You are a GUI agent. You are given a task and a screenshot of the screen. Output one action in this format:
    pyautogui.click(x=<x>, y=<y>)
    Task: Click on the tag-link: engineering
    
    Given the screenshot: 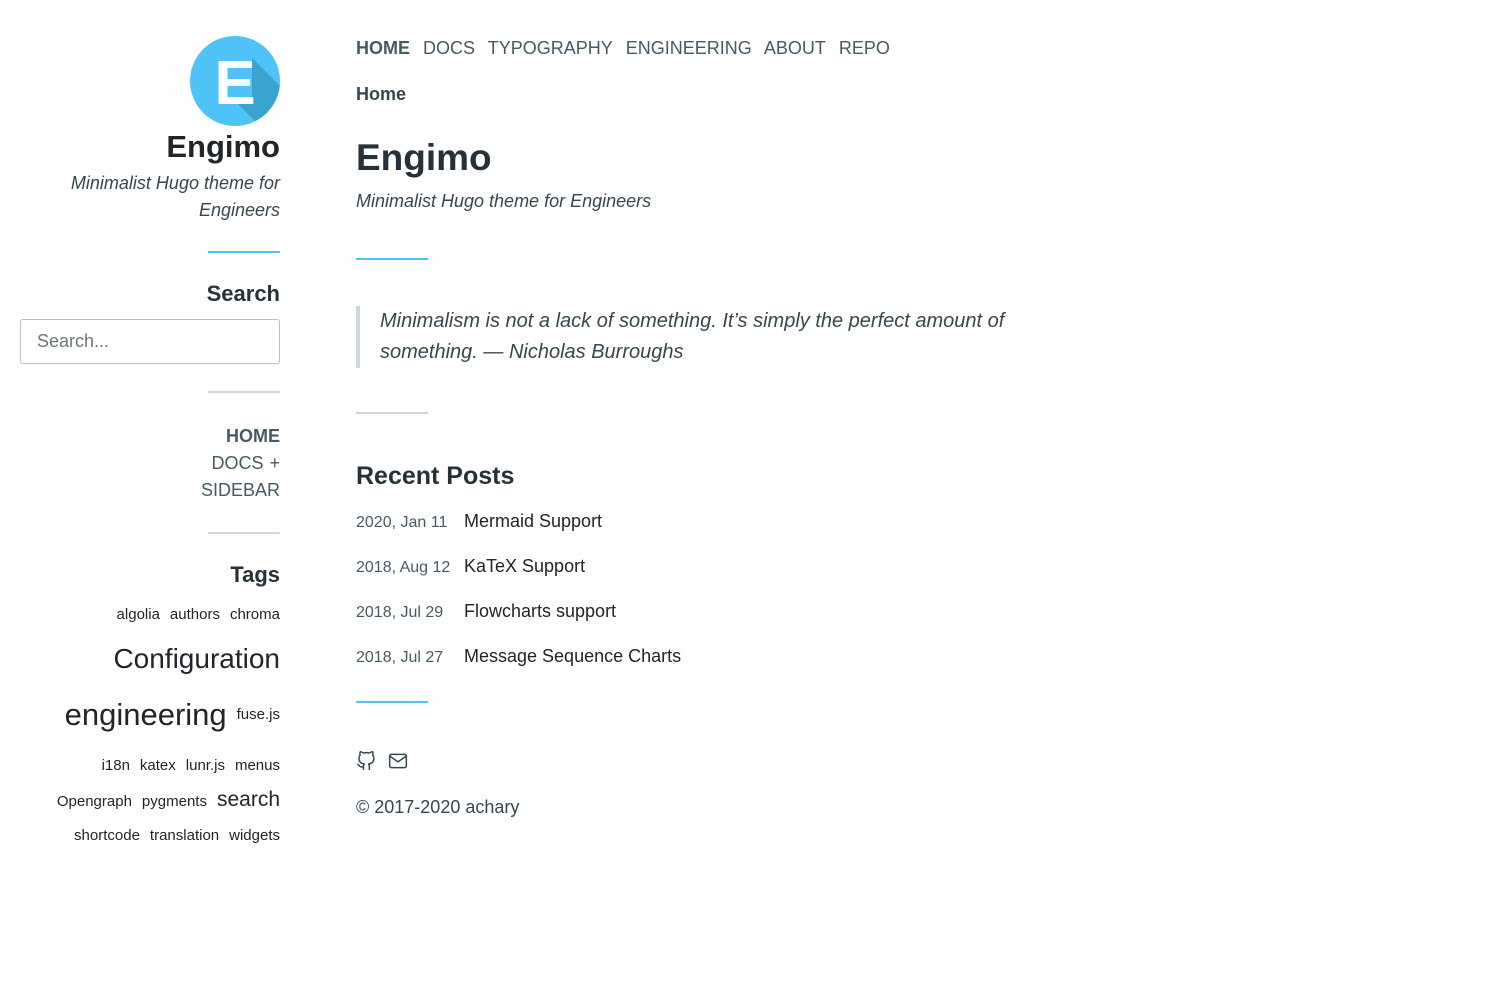 What is the action you would take?
    pyautogui.click(x=146, y=715)
    